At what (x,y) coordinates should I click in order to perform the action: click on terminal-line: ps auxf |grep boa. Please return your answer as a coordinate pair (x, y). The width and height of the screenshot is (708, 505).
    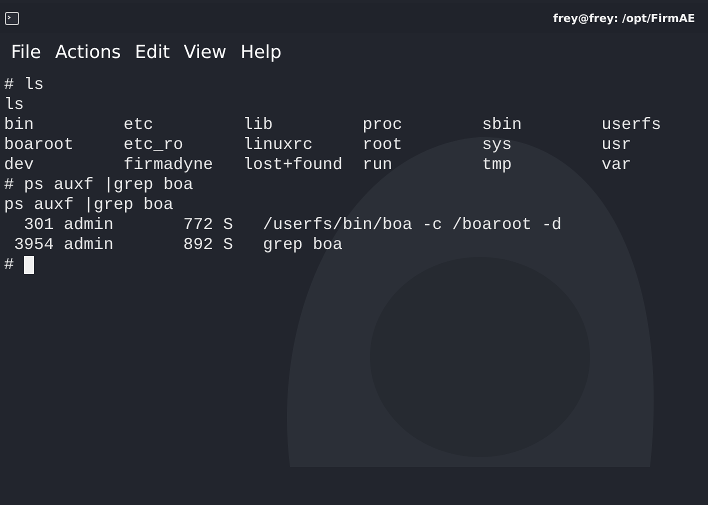
    Looking at the image, I should click on (89, 205).